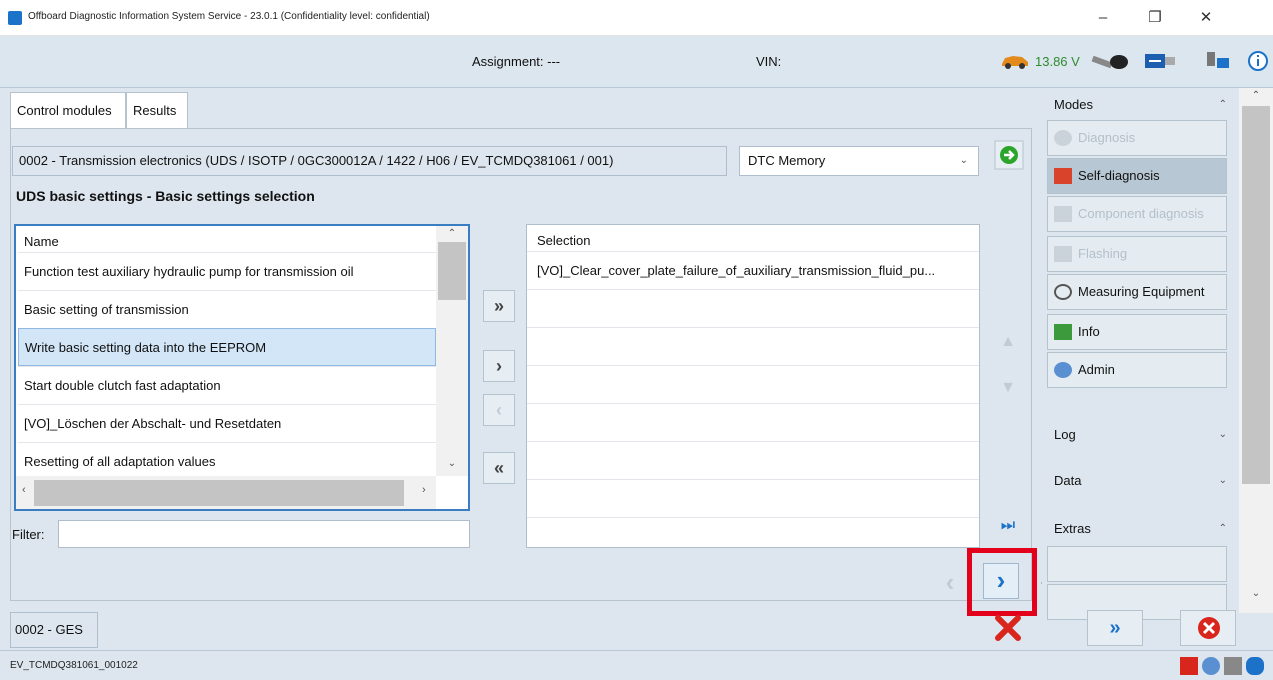 The height and width of the screenshot is (680, 1273). What do you see at coordinates (452, 351) in the screenshot?
I see `list-vertical-scrollbar: ⌃ ⌄` at bounding box center [452, 351].